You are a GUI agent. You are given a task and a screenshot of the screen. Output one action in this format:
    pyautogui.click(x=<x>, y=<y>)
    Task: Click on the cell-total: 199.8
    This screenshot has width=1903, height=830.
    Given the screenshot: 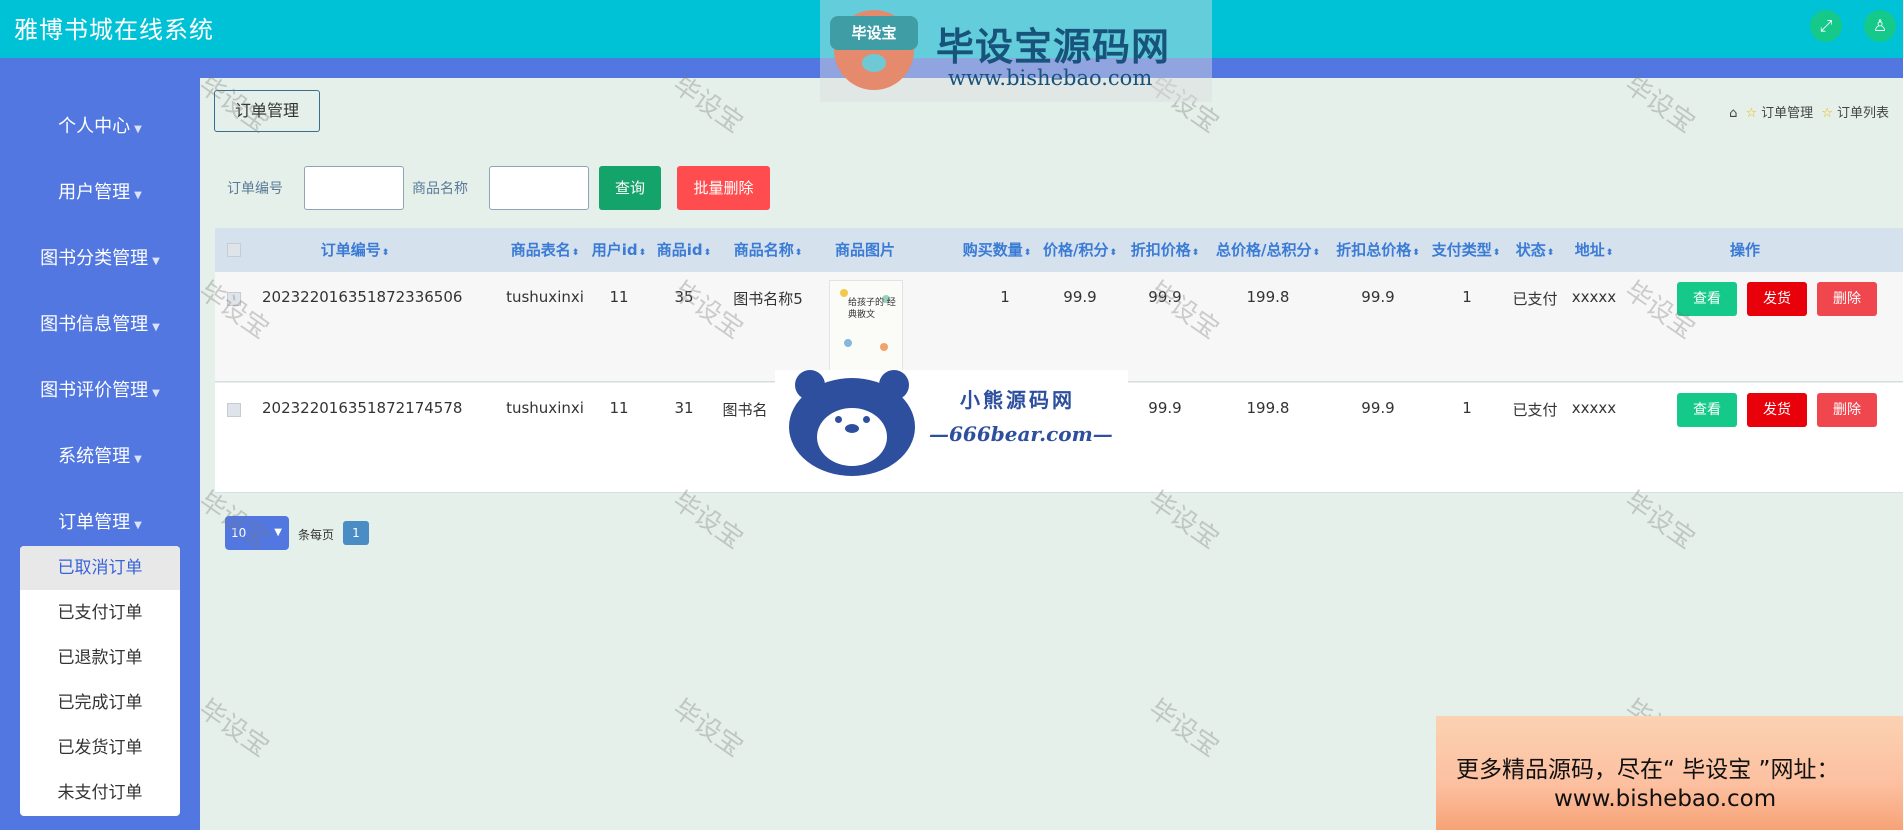 What is the action you would take?
    pyautogui.click(x=1268, y=297)
    